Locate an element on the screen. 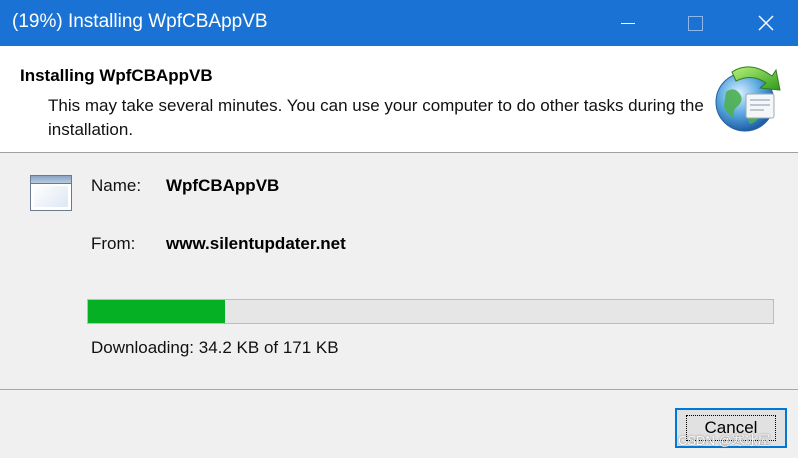 This screenshot has height=458, width=798. download-status: Downloading: 34.2 KB of 171 KB is located at coordinates (215, 347).